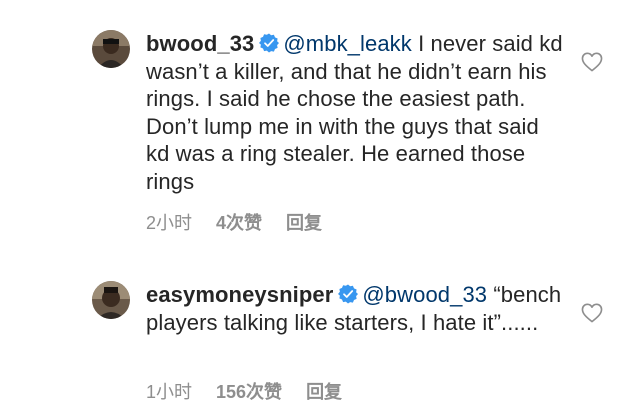 Image resolution: width=640 pixels, height=419 pixels. What do you see at coordinates (347, 43) in the screenshot?
I see `comment-mention: @mbk_leakk` at bounding box center [347, 43].